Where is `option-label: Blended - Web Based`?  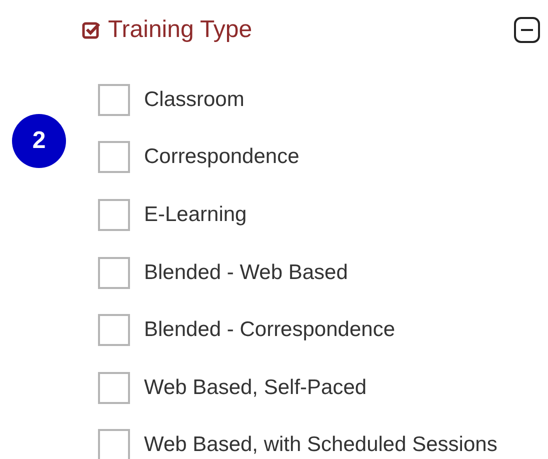
option-label: Blended - Web Based is located at coordinates (246, 272).